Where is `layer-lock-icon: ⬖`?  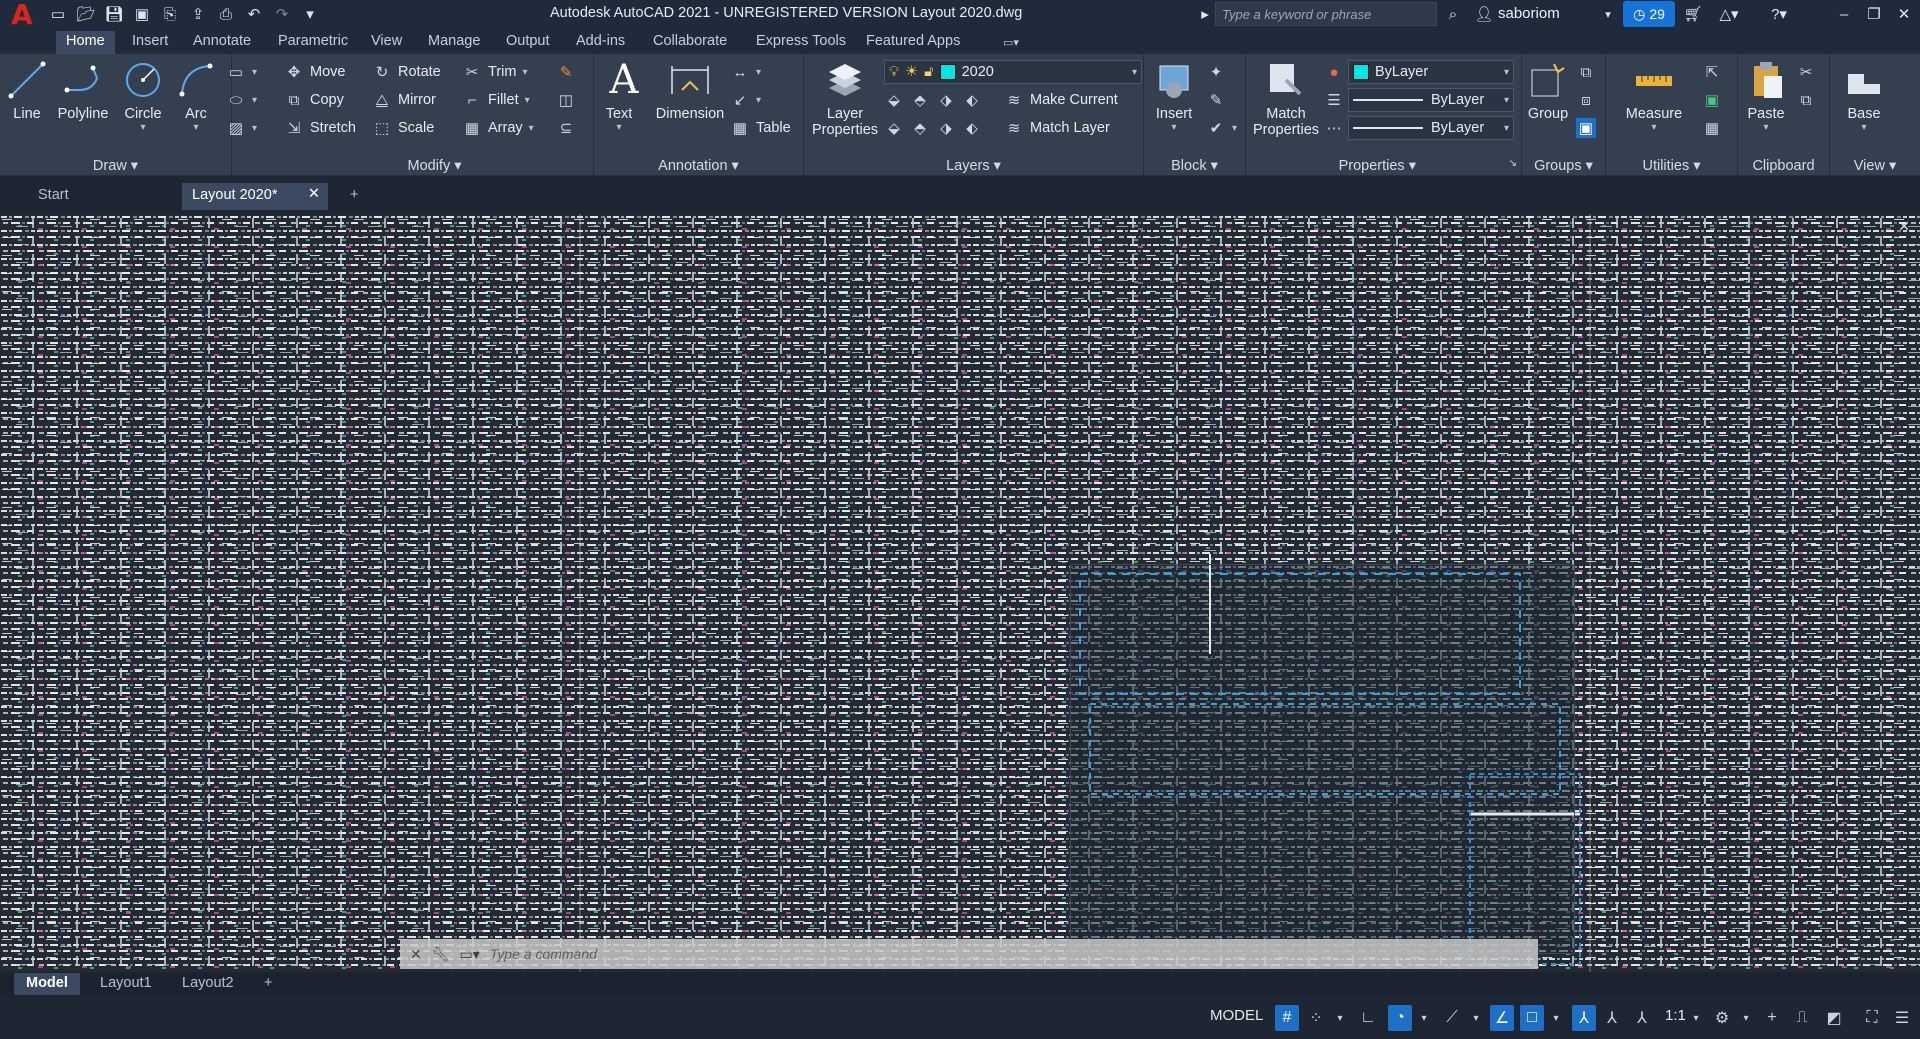 layer-lock-icon: ⬖ is located at coordinates (972, 100).